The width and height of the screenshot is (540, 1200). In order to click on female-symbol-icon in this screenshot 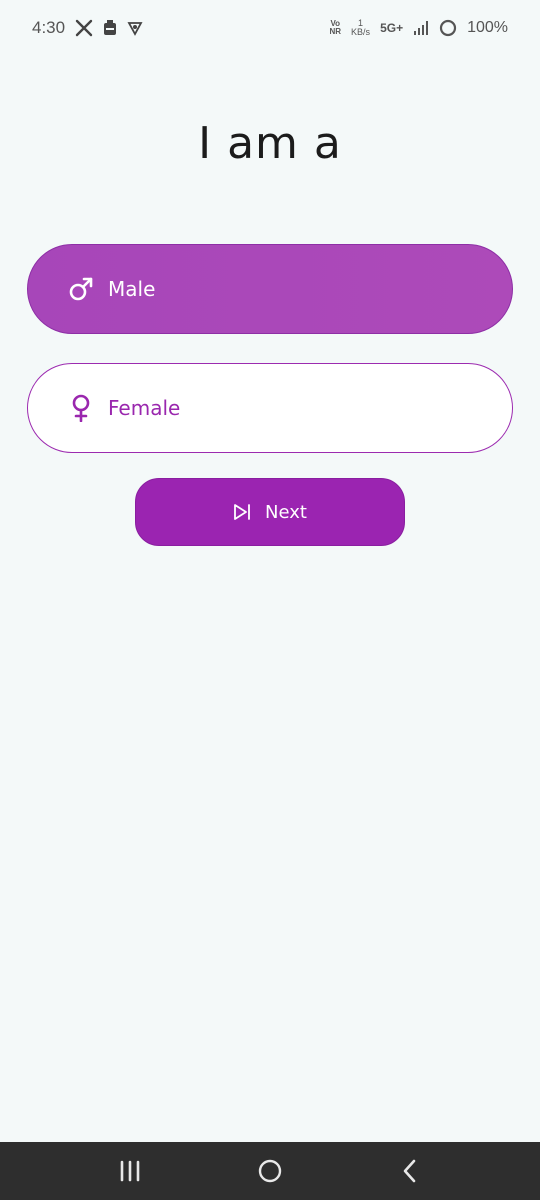, I will do `click(81, 408)`.